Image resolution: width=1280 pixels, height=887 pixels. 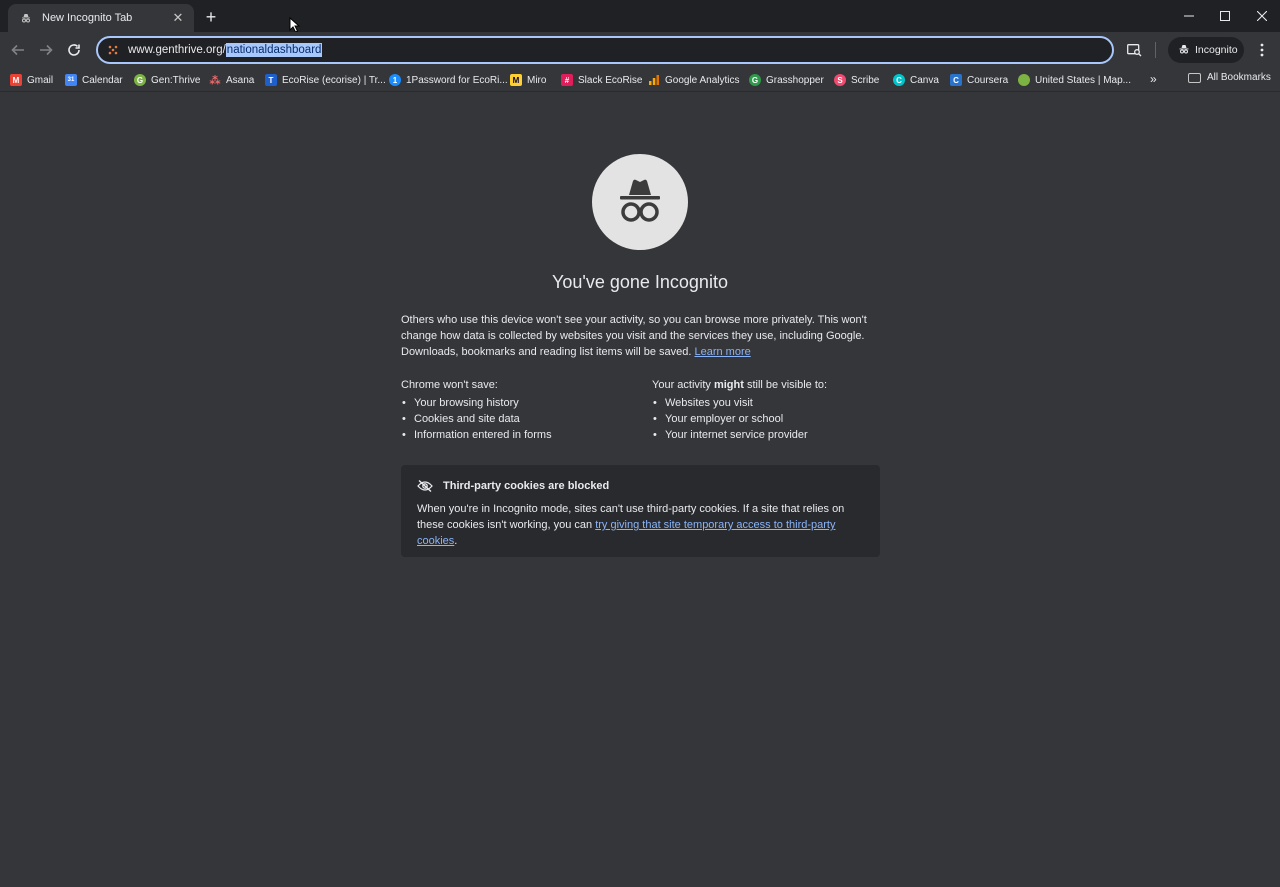 I want to click on bookmark-coursera: C Coursera, so click(x=979, y=80).